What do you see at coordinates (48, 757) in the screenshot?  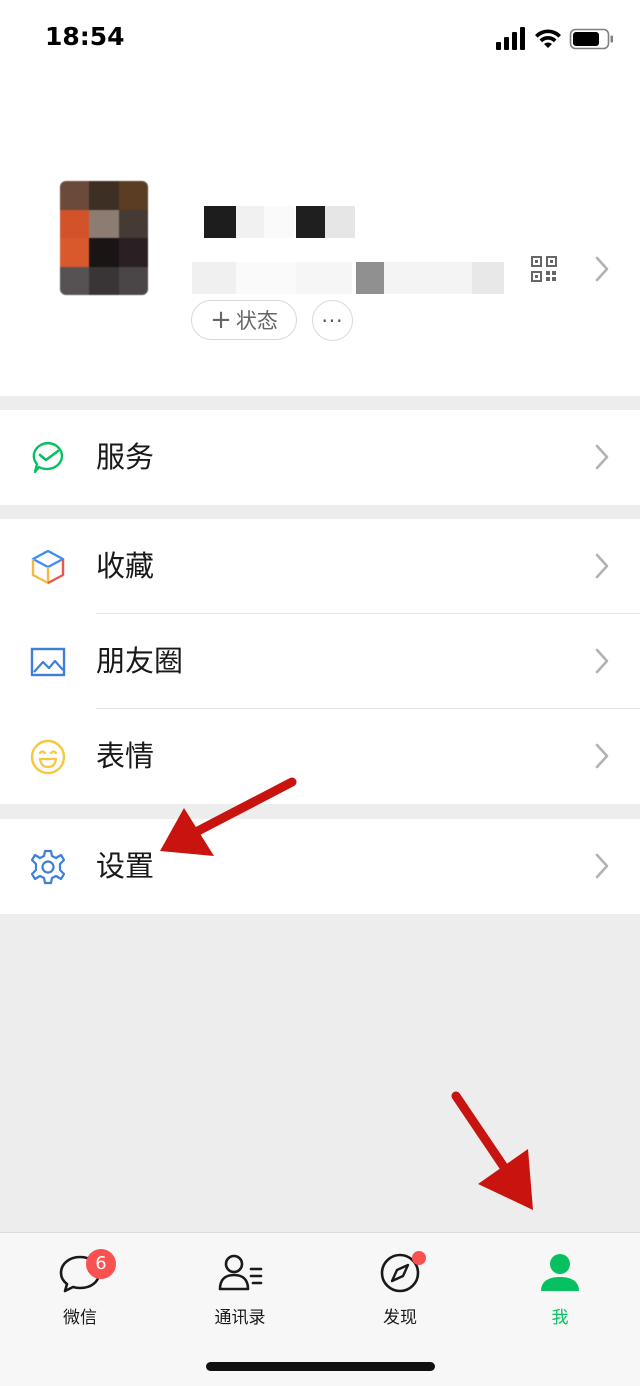 I see `smiley-face-icon` at bounding box center [48, 757].